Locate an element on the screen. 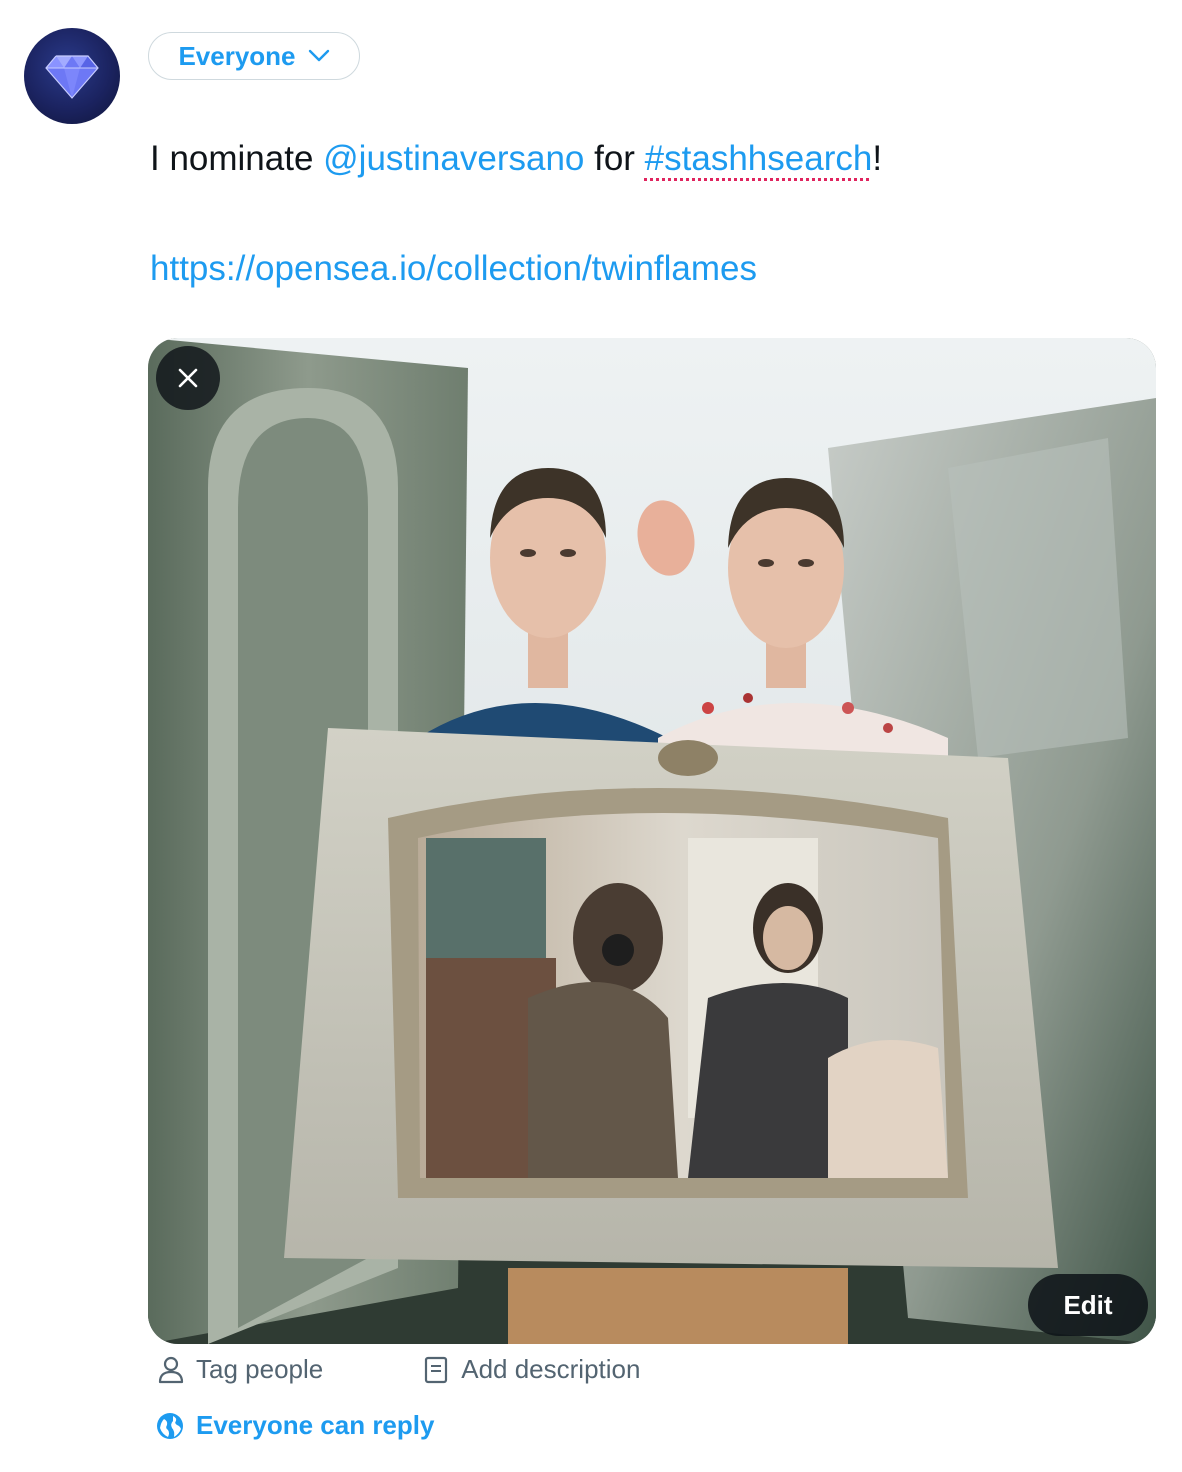  remove-media-button is located at coordinates (188, 378).